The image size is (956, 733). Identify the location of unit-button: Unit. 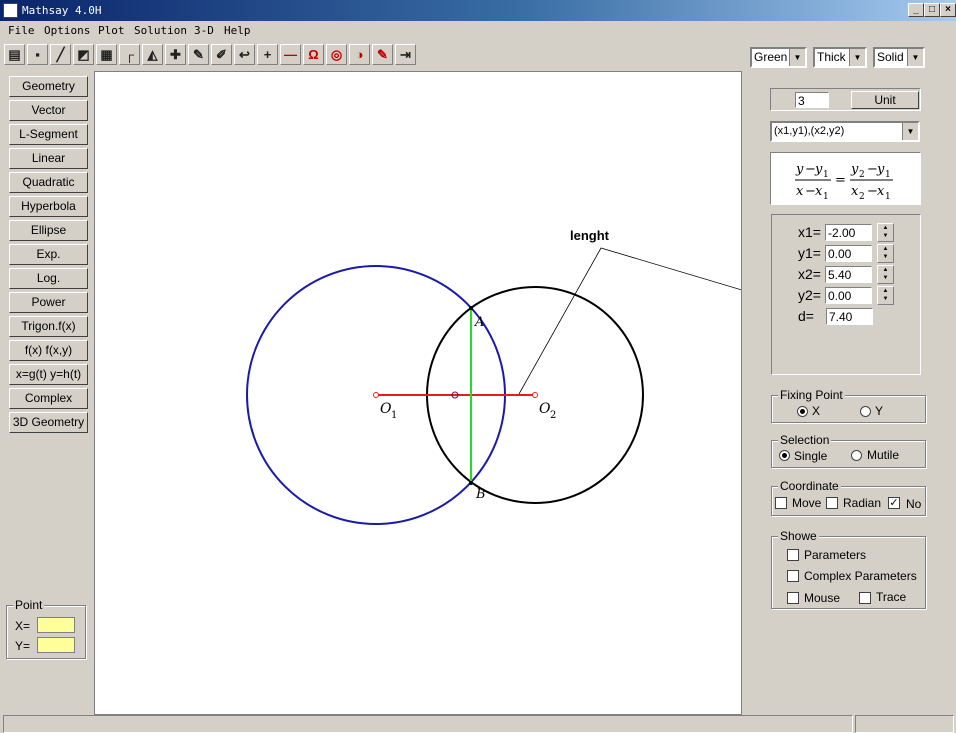
(885, 100).